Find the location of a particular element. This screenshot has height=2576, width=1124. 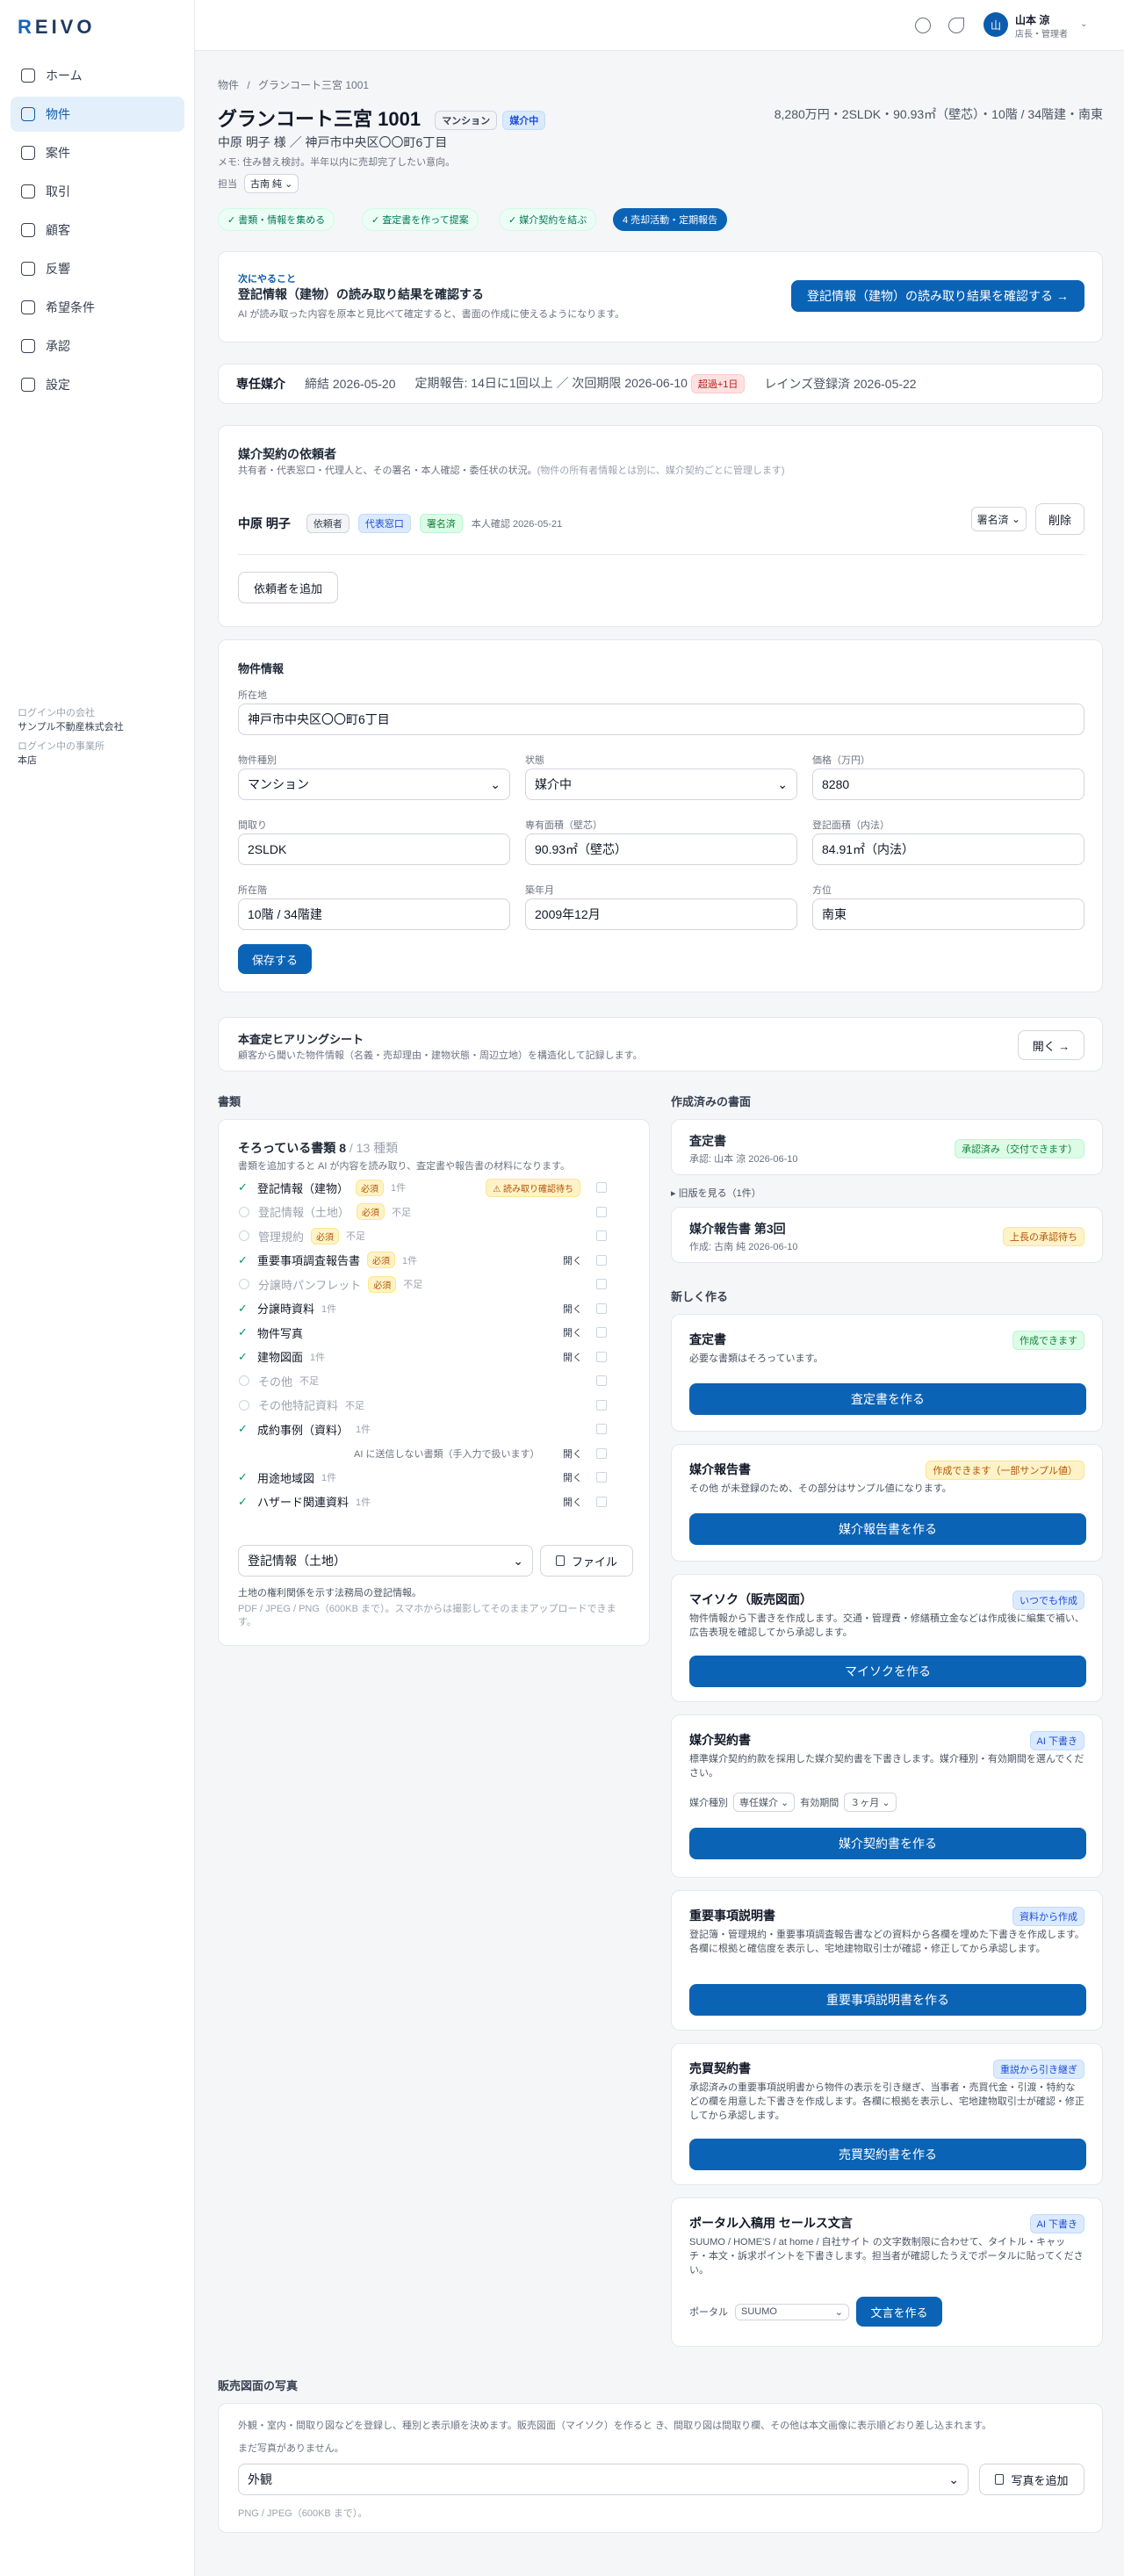

state-select: 媒介中 ⌄ is located at coordinates (661, 784).